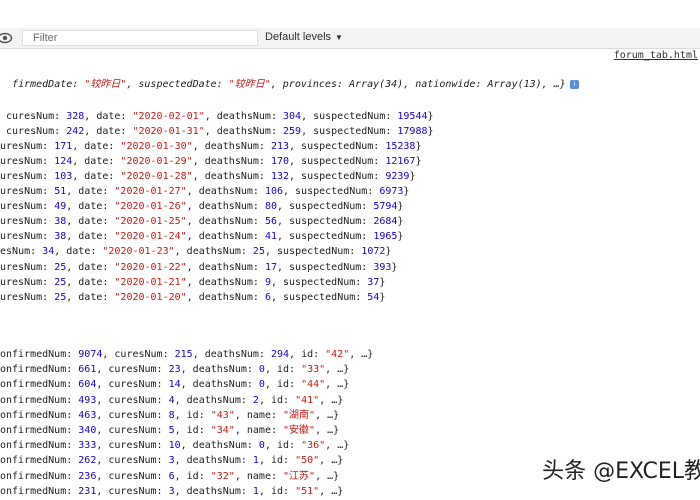  Describe the element at coordinates (337, 354) in the screenshot. I see `row-token: "42"` at that location.